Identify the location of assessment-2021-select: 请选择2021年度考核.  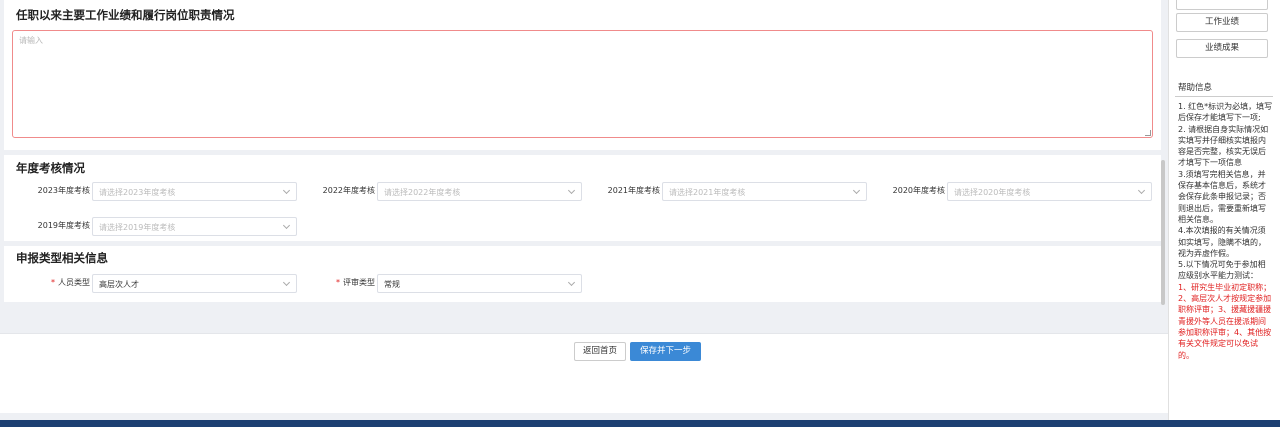
(764, 191).